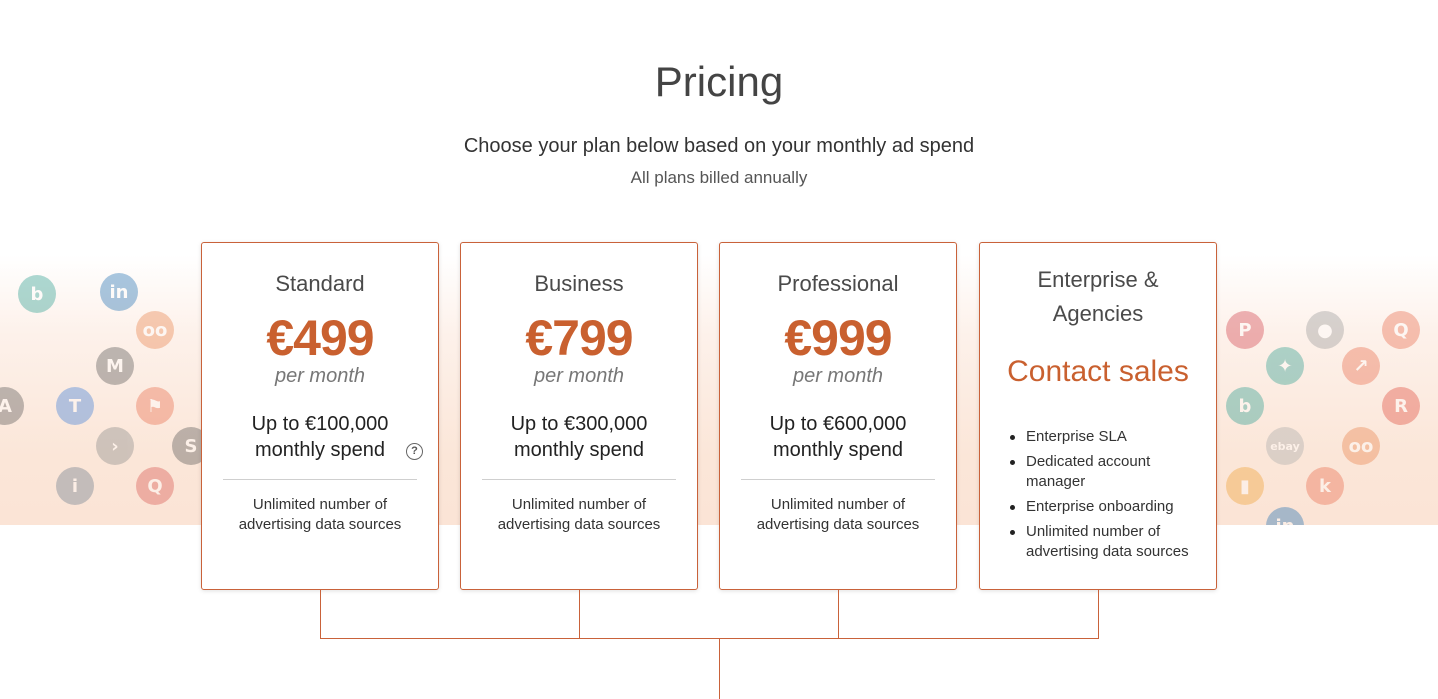 The width and height of the screenshot is (1438, 699). What do you see at coordinates (1098, 372) in the screenshot?
I see `contact-sales-link: Contact sales` at bounding box center [1098, 372].